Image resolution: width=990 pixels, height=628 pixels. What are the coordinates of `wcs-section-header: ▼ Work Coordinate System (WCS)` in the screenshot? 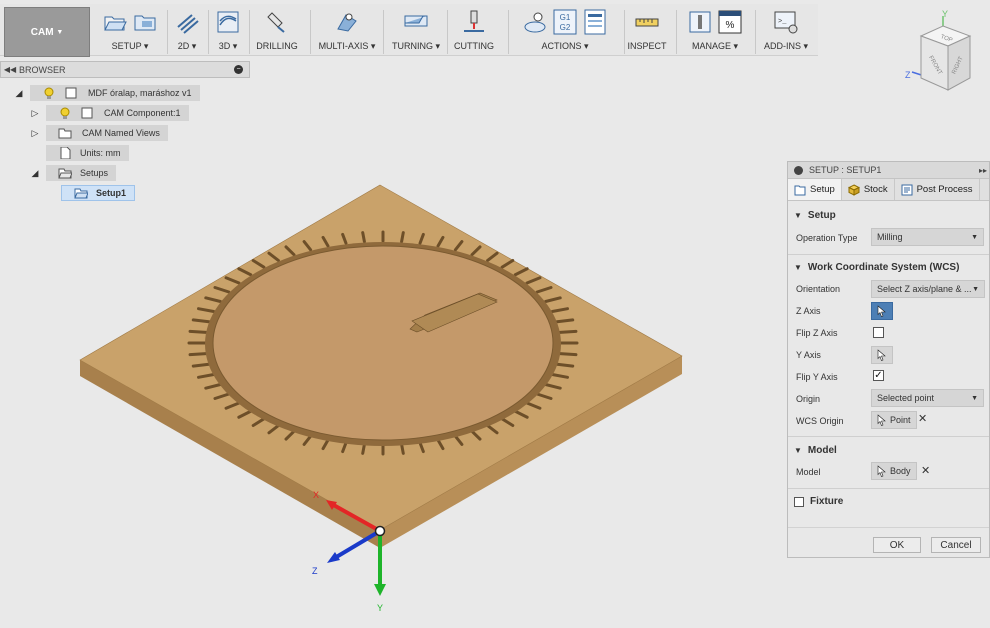 It's located at (876, 267).